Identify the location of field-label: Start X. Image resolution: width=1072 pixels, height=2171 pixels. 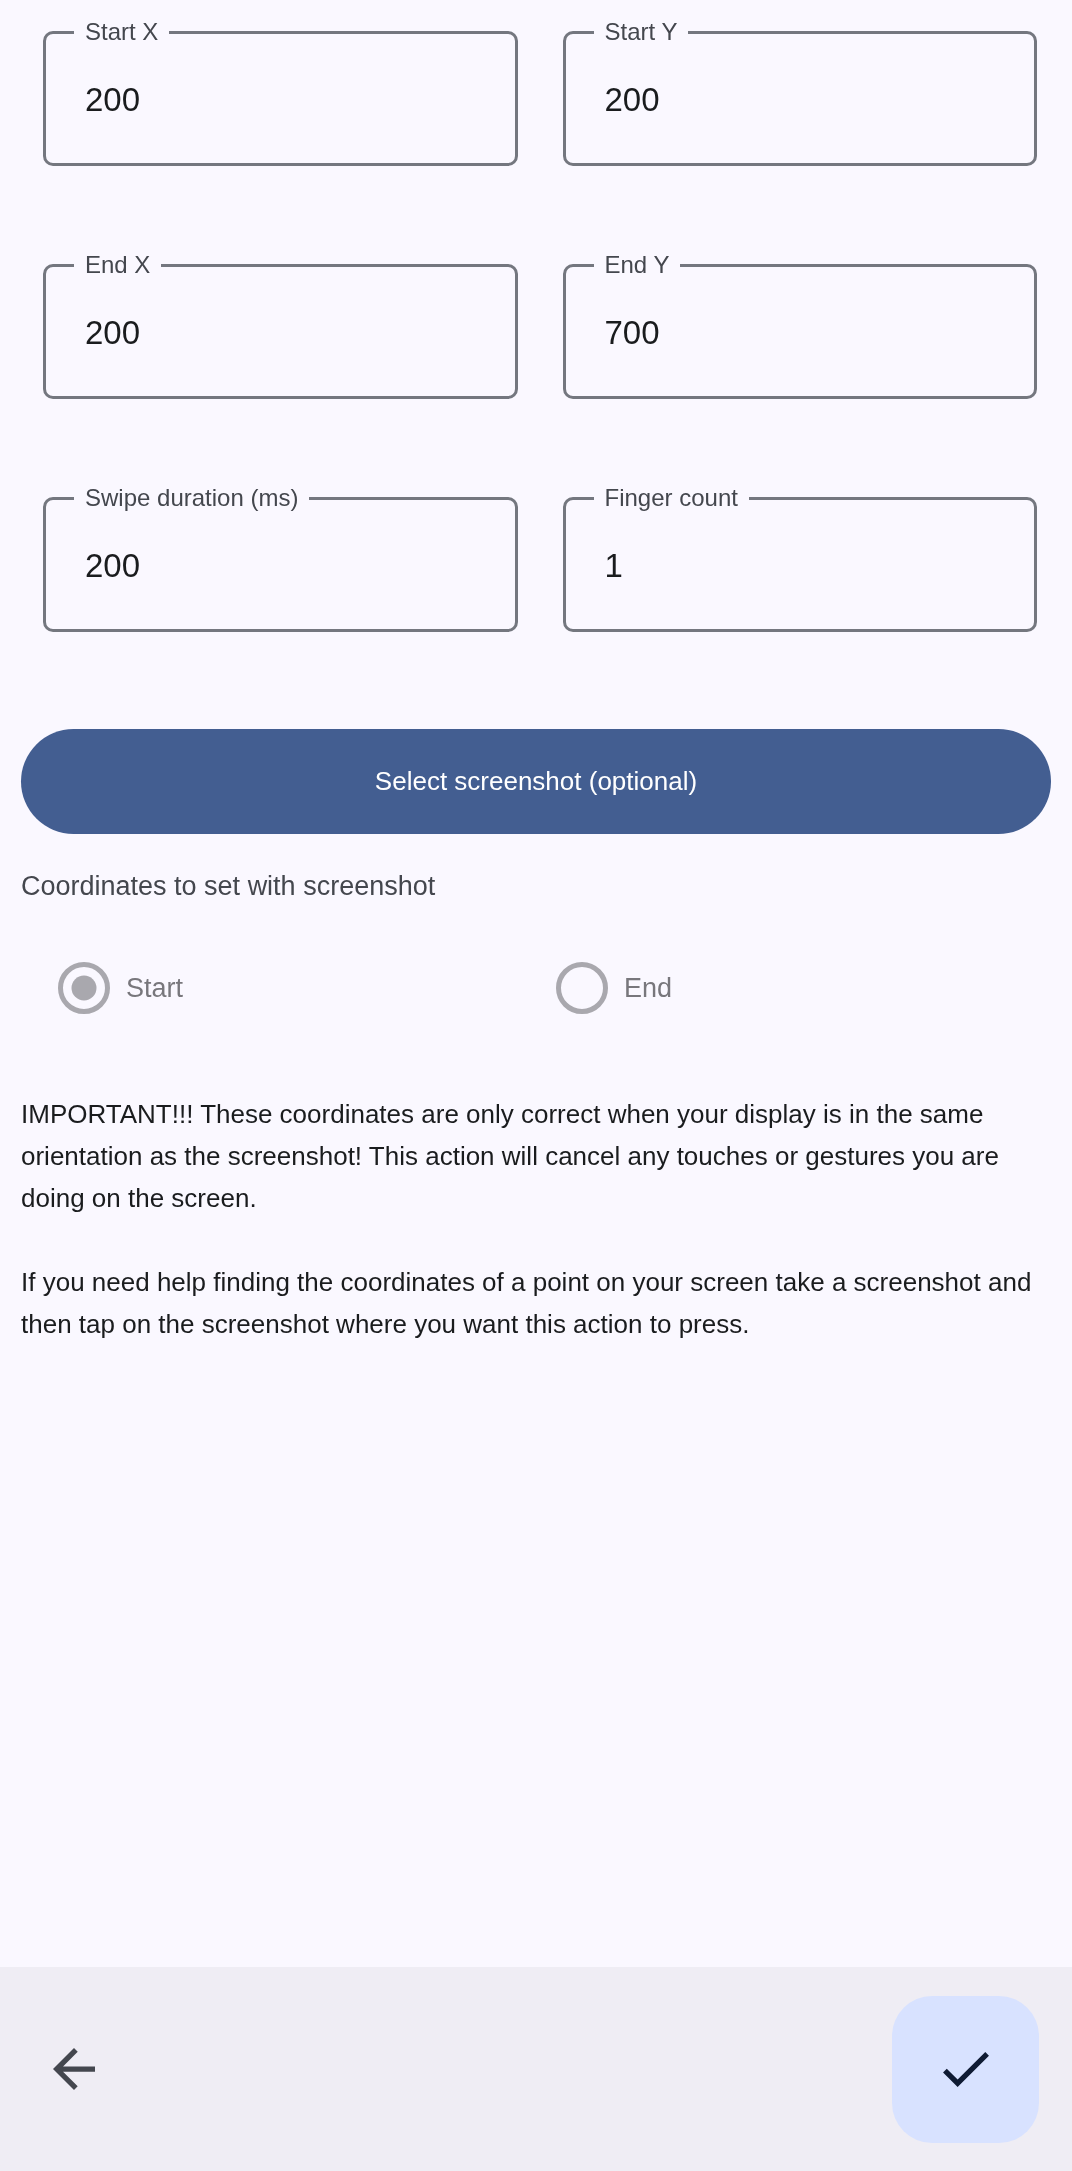
(122, 32).